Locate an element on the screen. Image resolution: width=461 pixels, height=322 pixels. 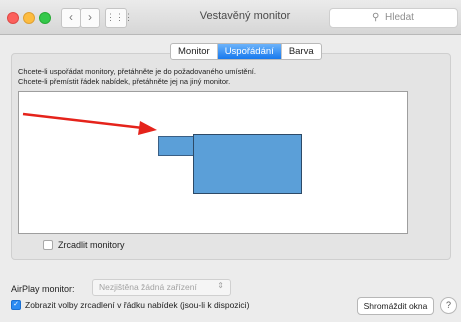
show-all-button: ⋮⋮⋮ is located at coordinates (119, 18).